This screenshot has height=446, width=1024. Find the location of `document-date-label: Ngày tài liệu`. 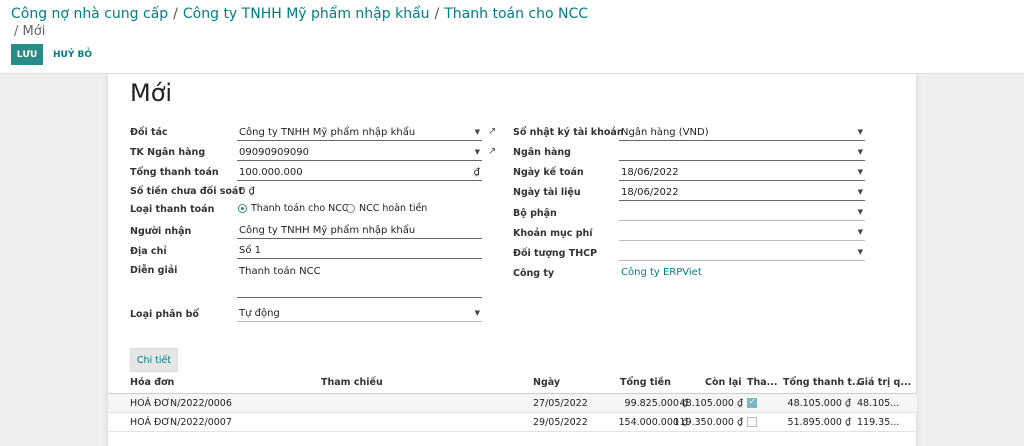

document-date-label: Ngày tài liệu is located at coordinates (547, 192).